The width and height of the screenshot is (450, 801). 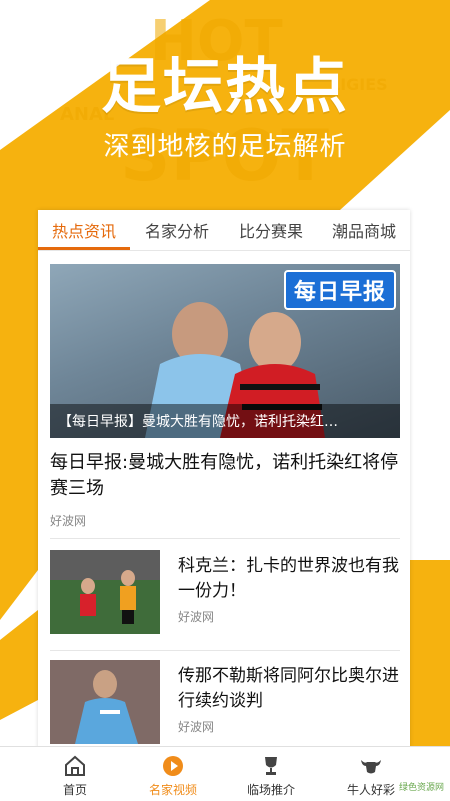 What do you see at coordinates (177, 230) in the screenshot?
I see `tab-expert-analysis: 名家分析` at bounding box center [177, 230].